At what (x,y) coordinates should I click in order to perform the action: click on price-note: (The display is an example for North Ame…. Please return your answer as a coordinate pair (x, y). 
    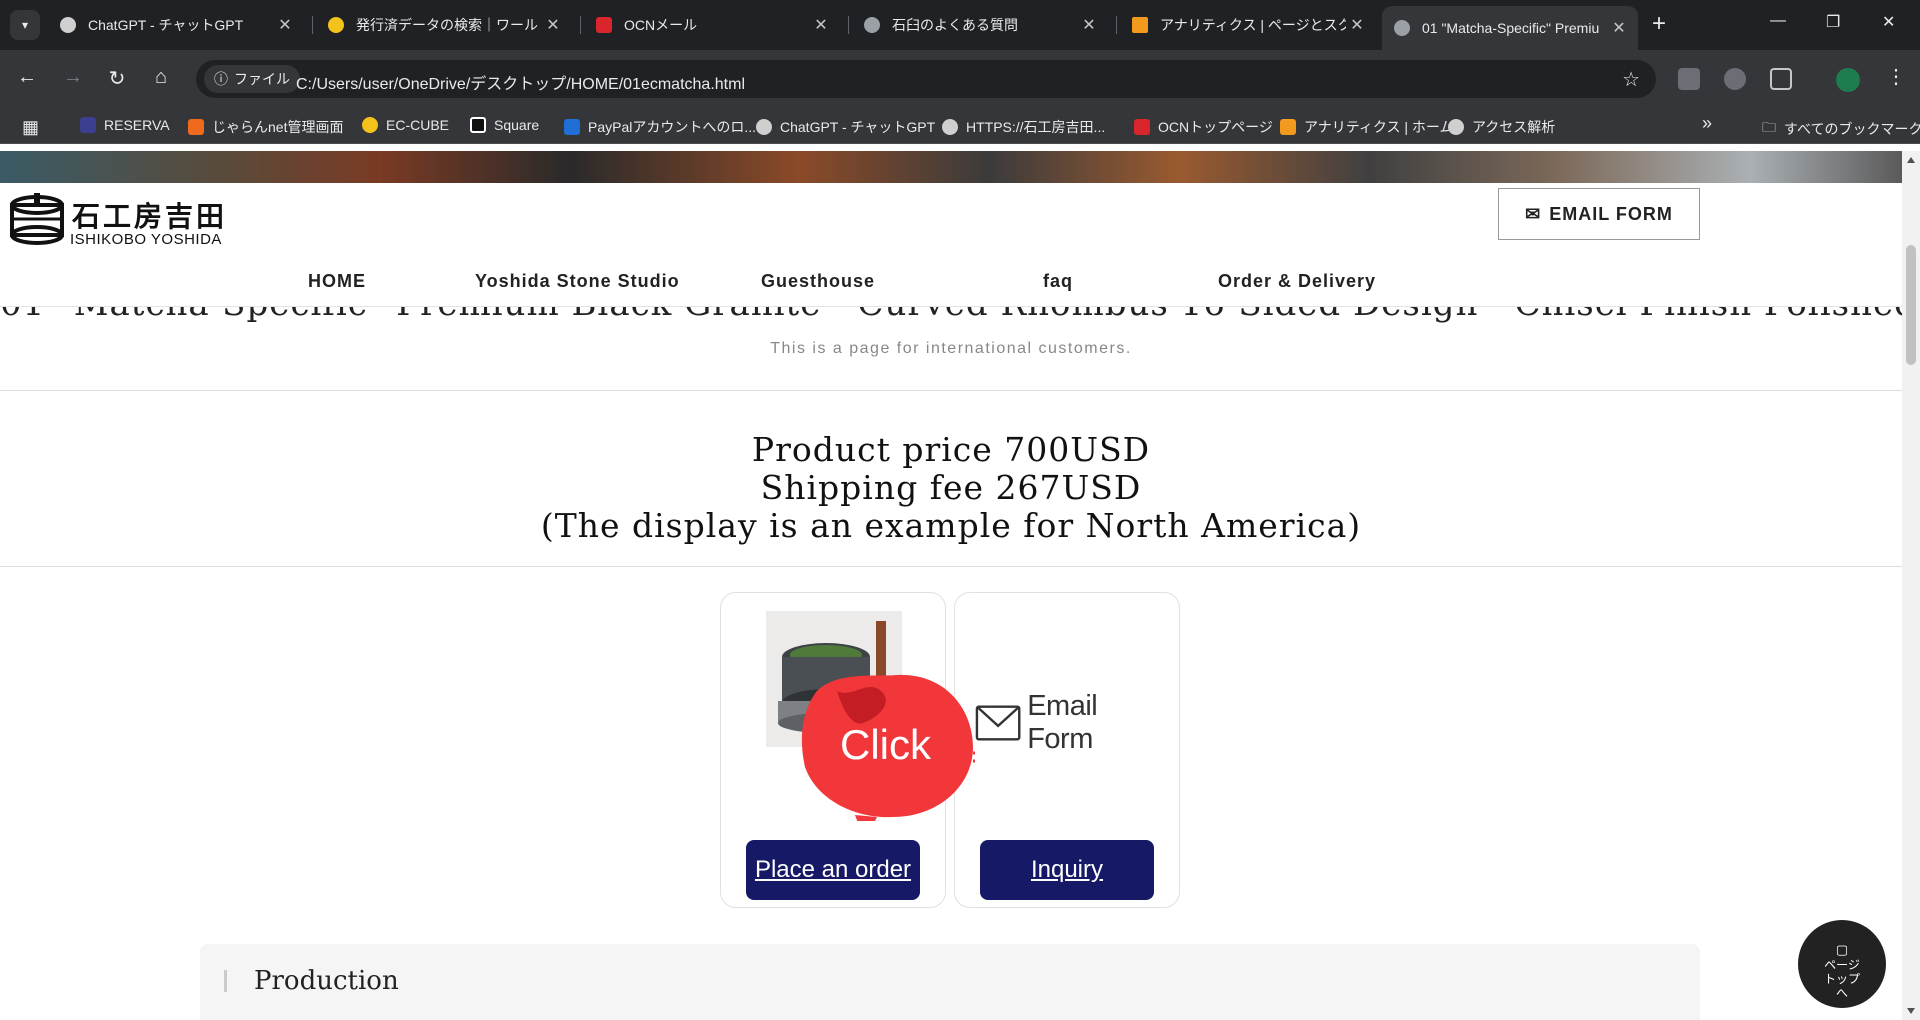
    Looking at the image, I should click on (951, 525).